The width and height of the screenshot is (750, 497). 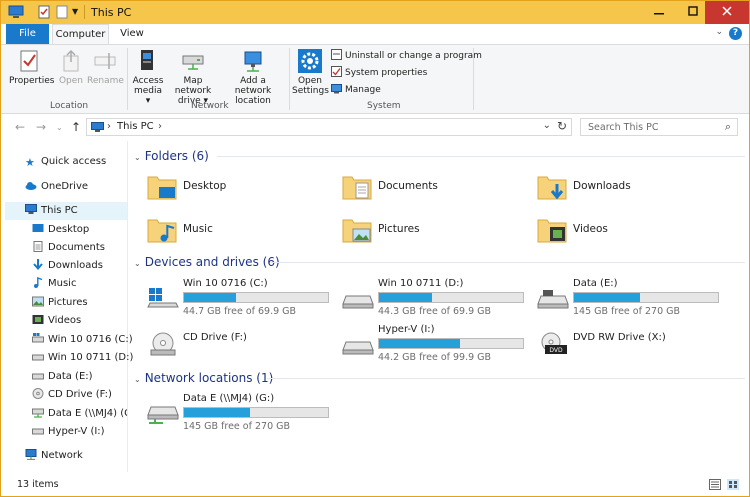 What do you see at coordinates (71, 81) in the screenshot?
I see `open-label: Open` at bounding box center [71, 81].